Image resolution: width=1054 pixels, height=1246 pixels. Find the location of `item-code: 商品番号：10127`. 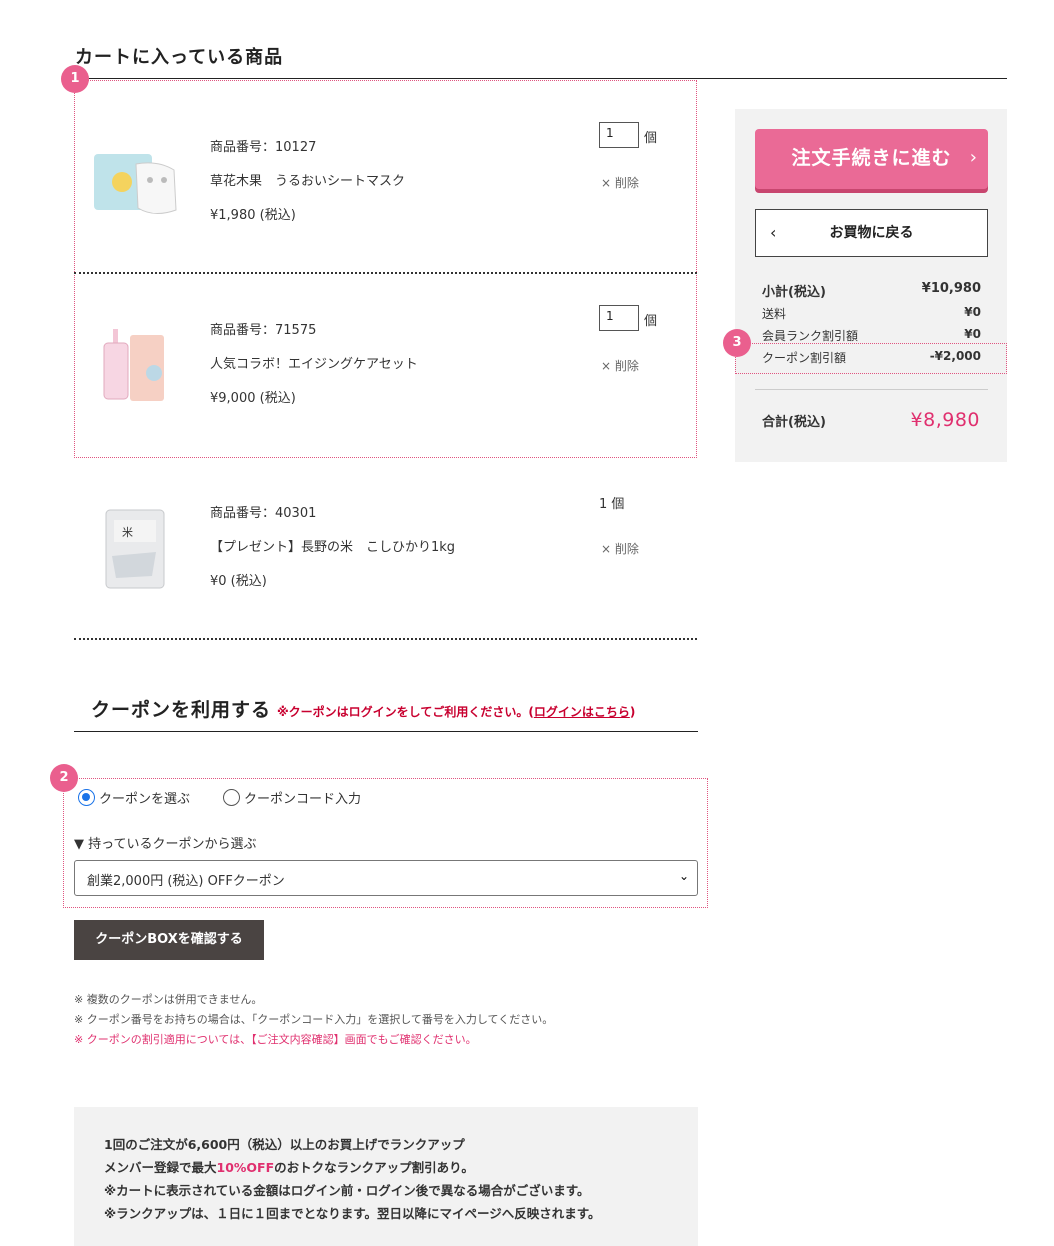

item-code: 商品番号：10127 is located at coordinates (263, 147).